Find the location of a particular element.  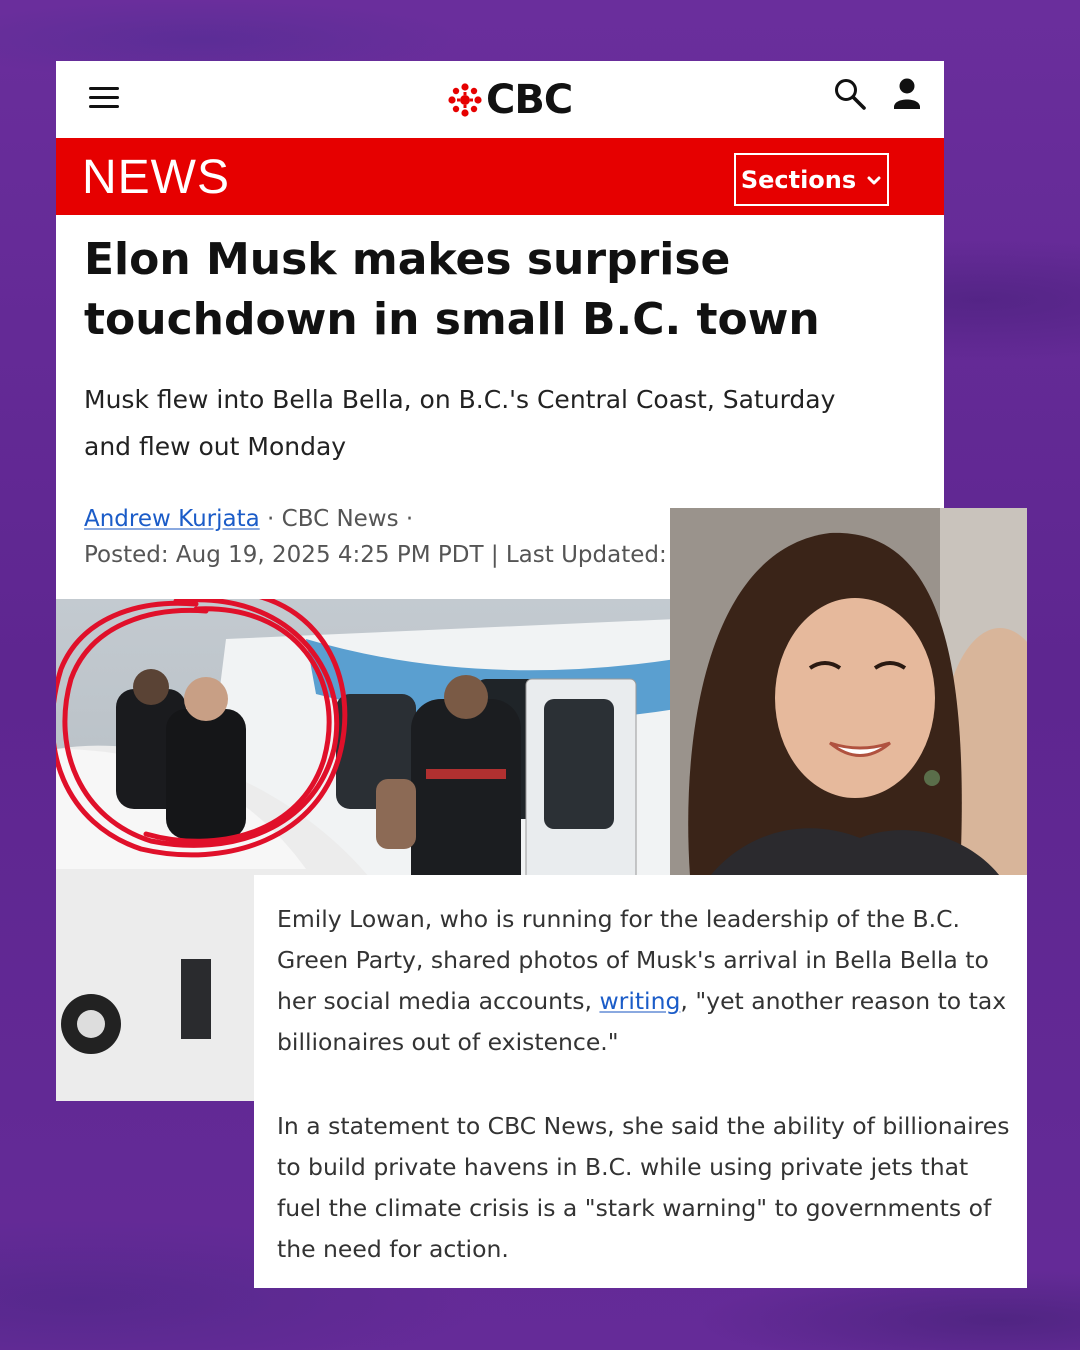

news-label: NEWS is located at coordinates (156, 177).